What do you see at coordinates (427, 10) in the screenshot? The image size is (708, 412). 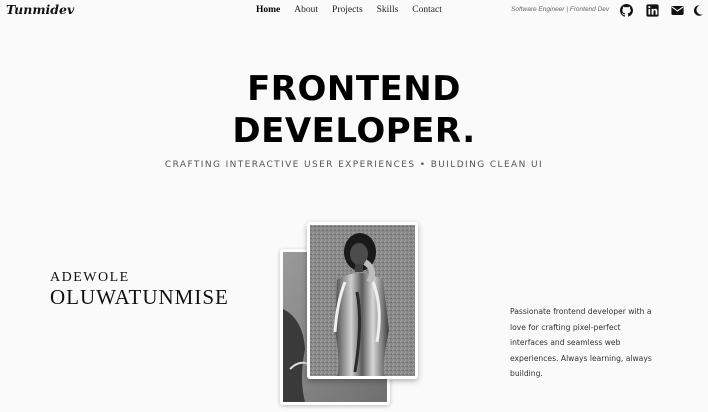 I see `nav-link-contact: Contact` at bounding box center [427, 10].